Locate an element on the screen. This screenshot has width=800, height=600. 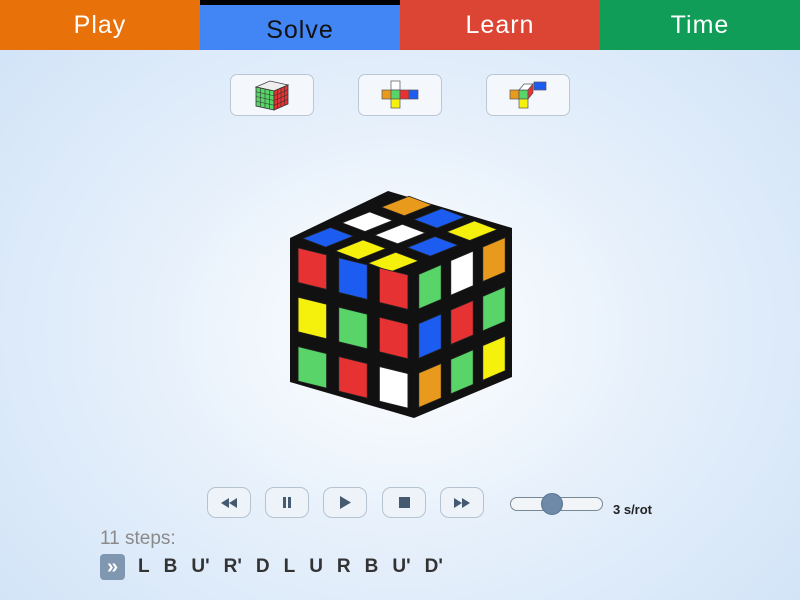
tab-play: Play is located at coordinates (100, 25).